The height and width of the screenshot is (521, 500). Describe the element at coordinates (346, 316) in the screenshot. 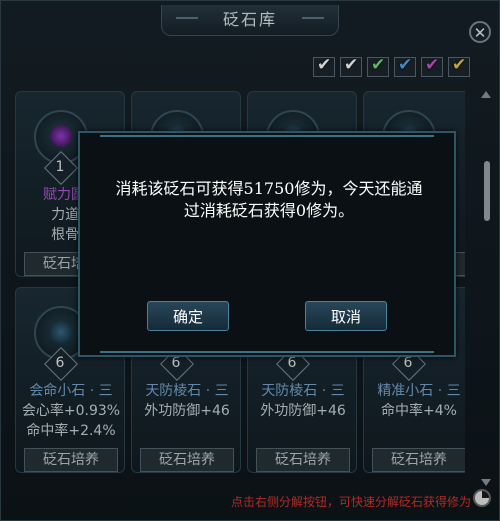

I see `cancel-button: 取消` at that location.